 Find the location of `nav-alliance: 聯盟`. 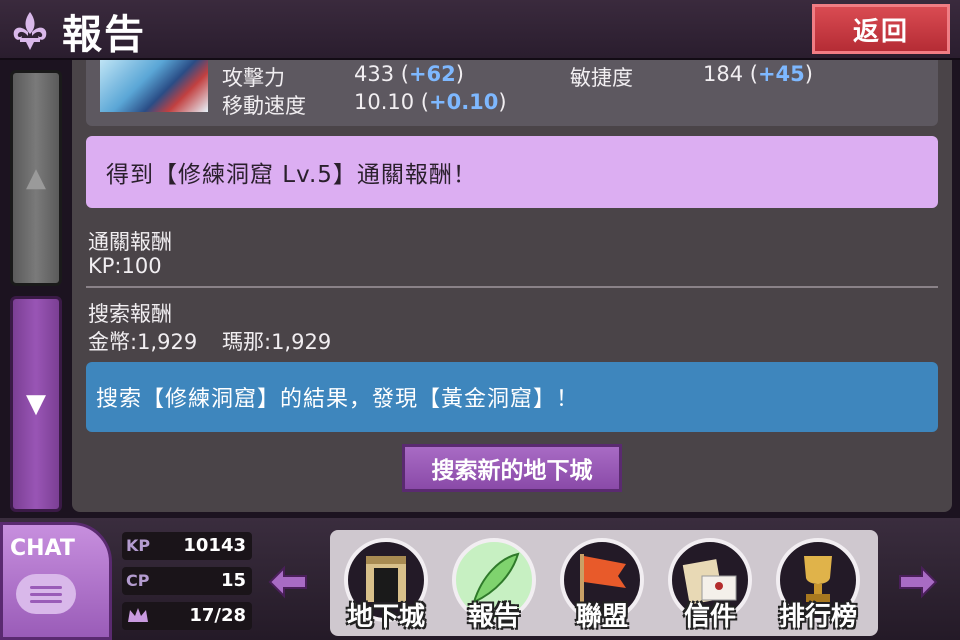

nav-alliance: 聯盟 is located at coordinates (602, 586).